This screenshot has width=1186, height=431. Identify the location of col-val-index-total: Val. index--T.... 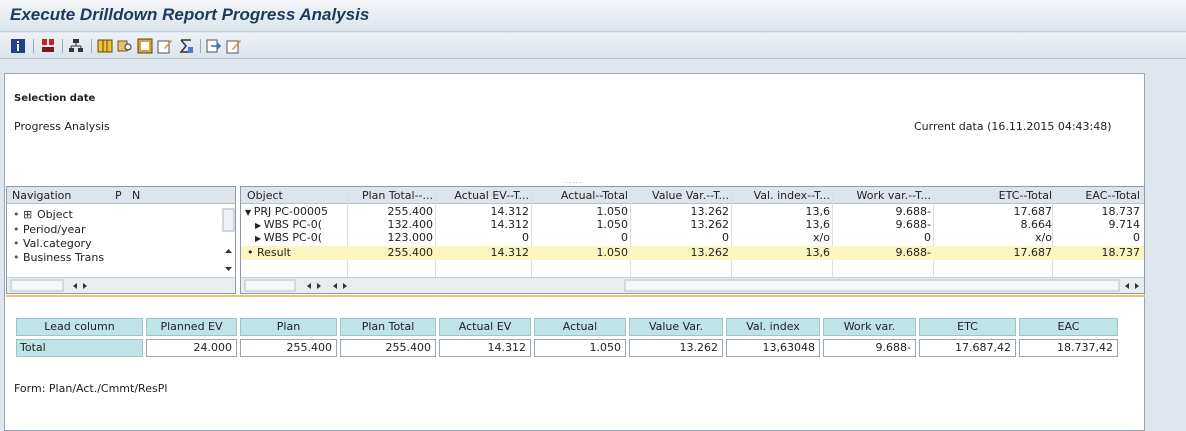
(781, 195).